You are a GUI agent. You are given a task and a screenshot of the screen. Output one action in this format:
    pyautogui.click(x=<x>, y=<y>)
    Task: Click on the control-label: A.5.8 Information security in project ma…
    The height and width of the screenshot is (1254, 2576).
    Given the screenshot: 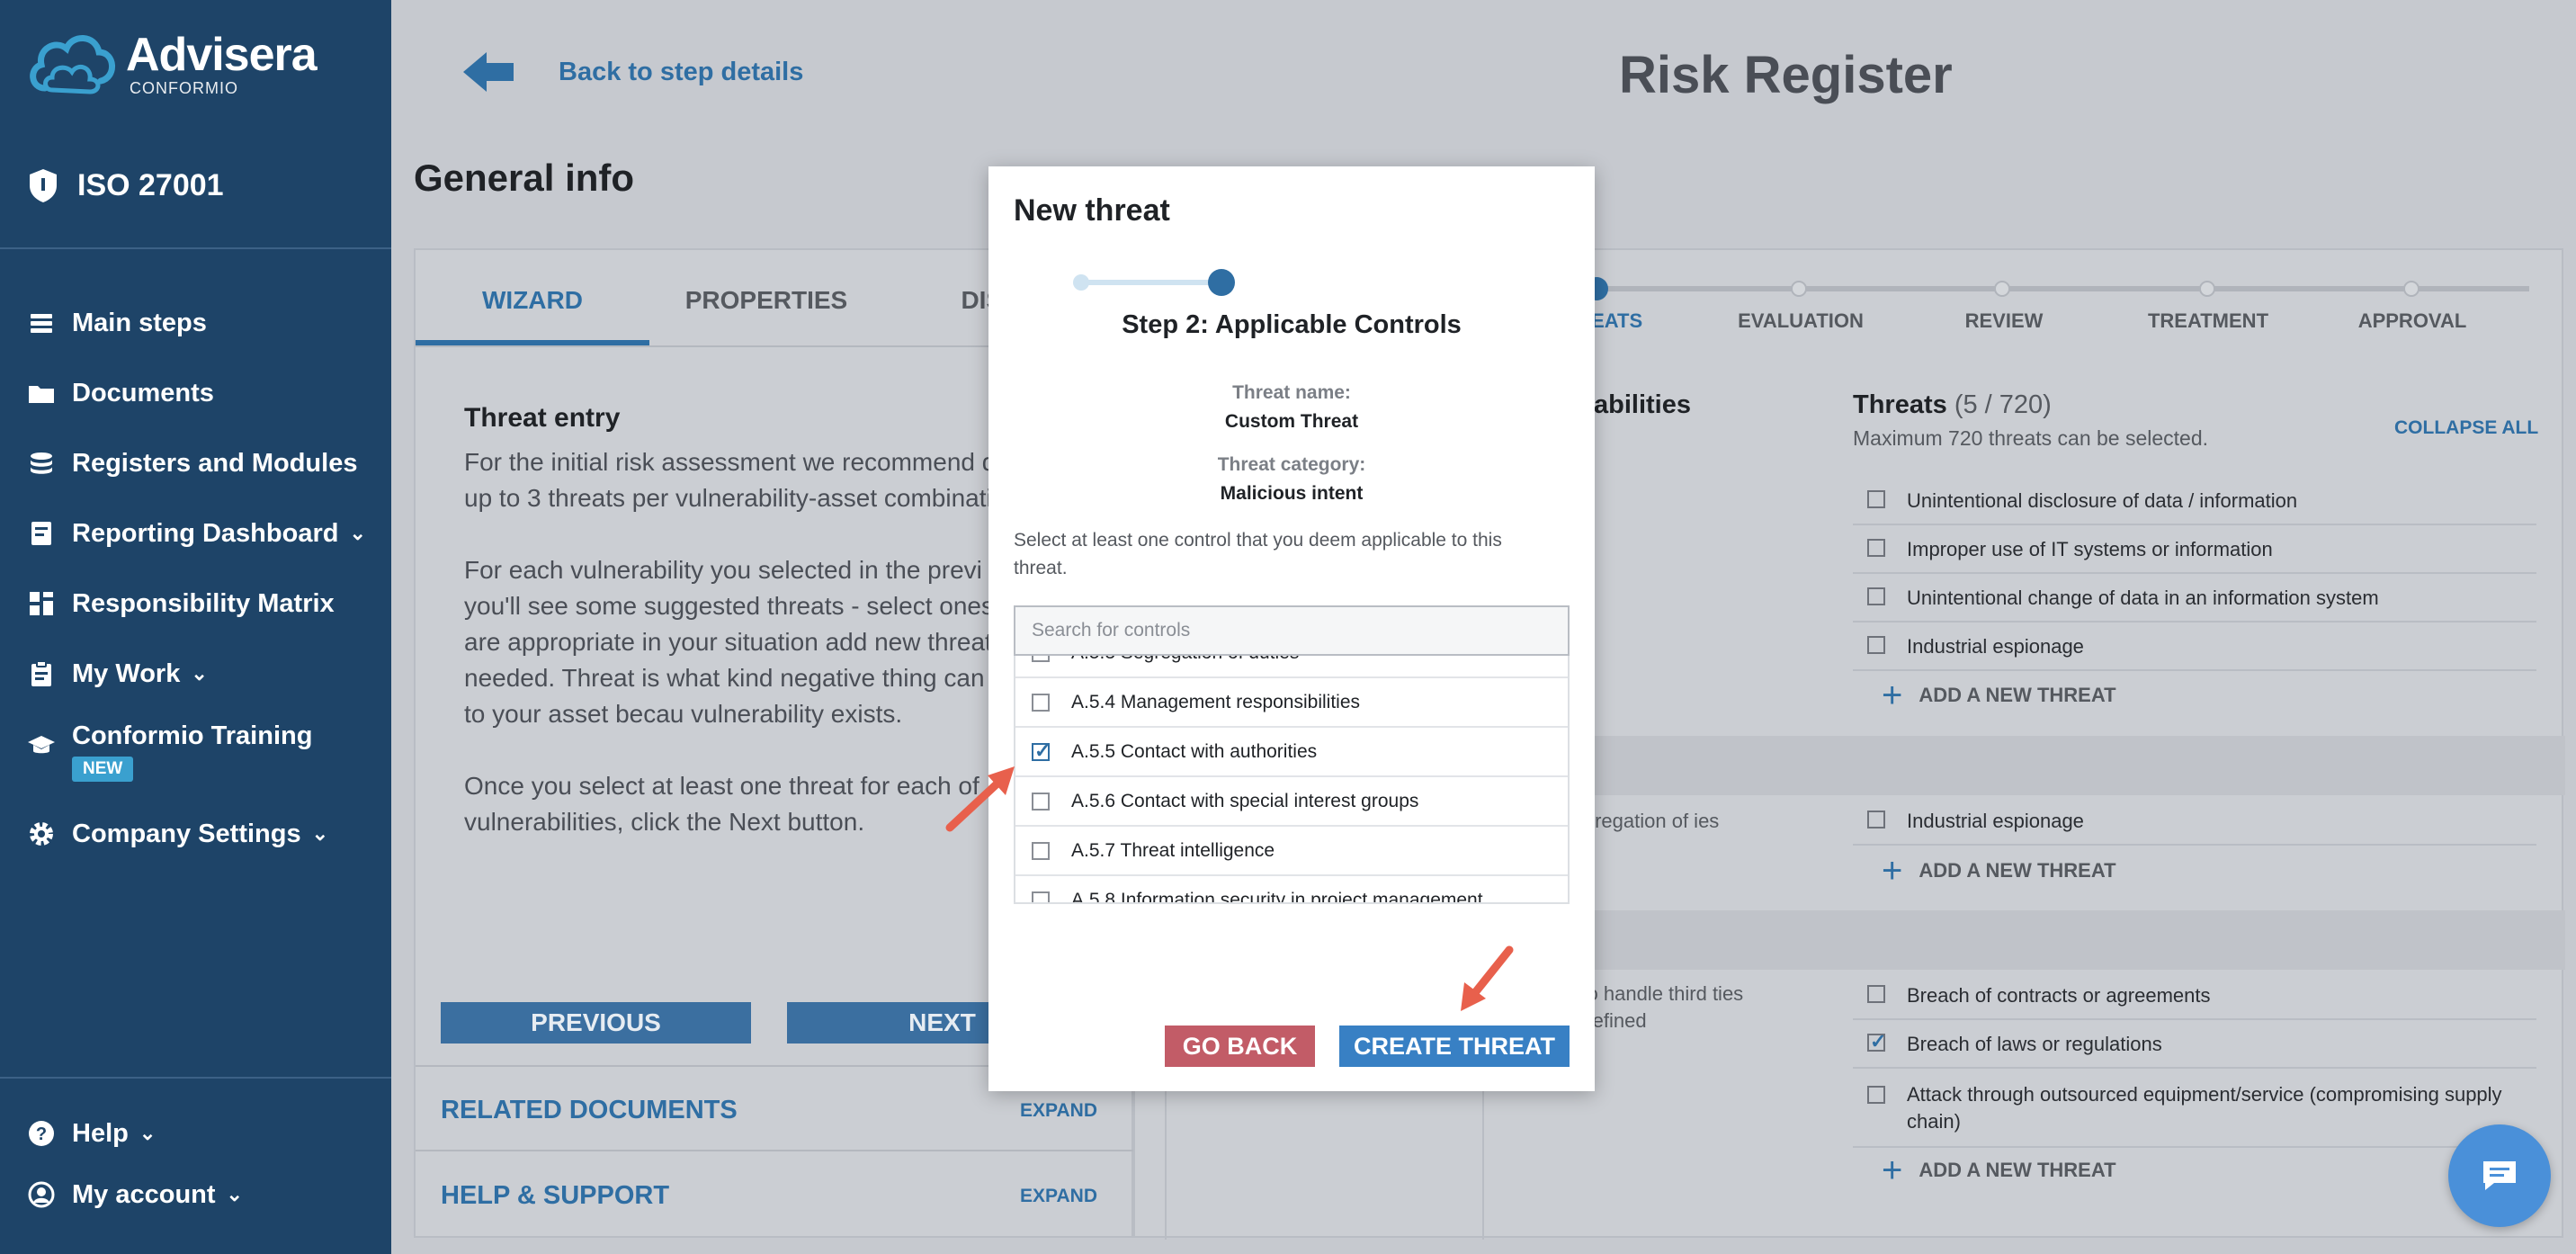 What is the action you would take?
    pyautogui.click(x=1277, y=896)
    